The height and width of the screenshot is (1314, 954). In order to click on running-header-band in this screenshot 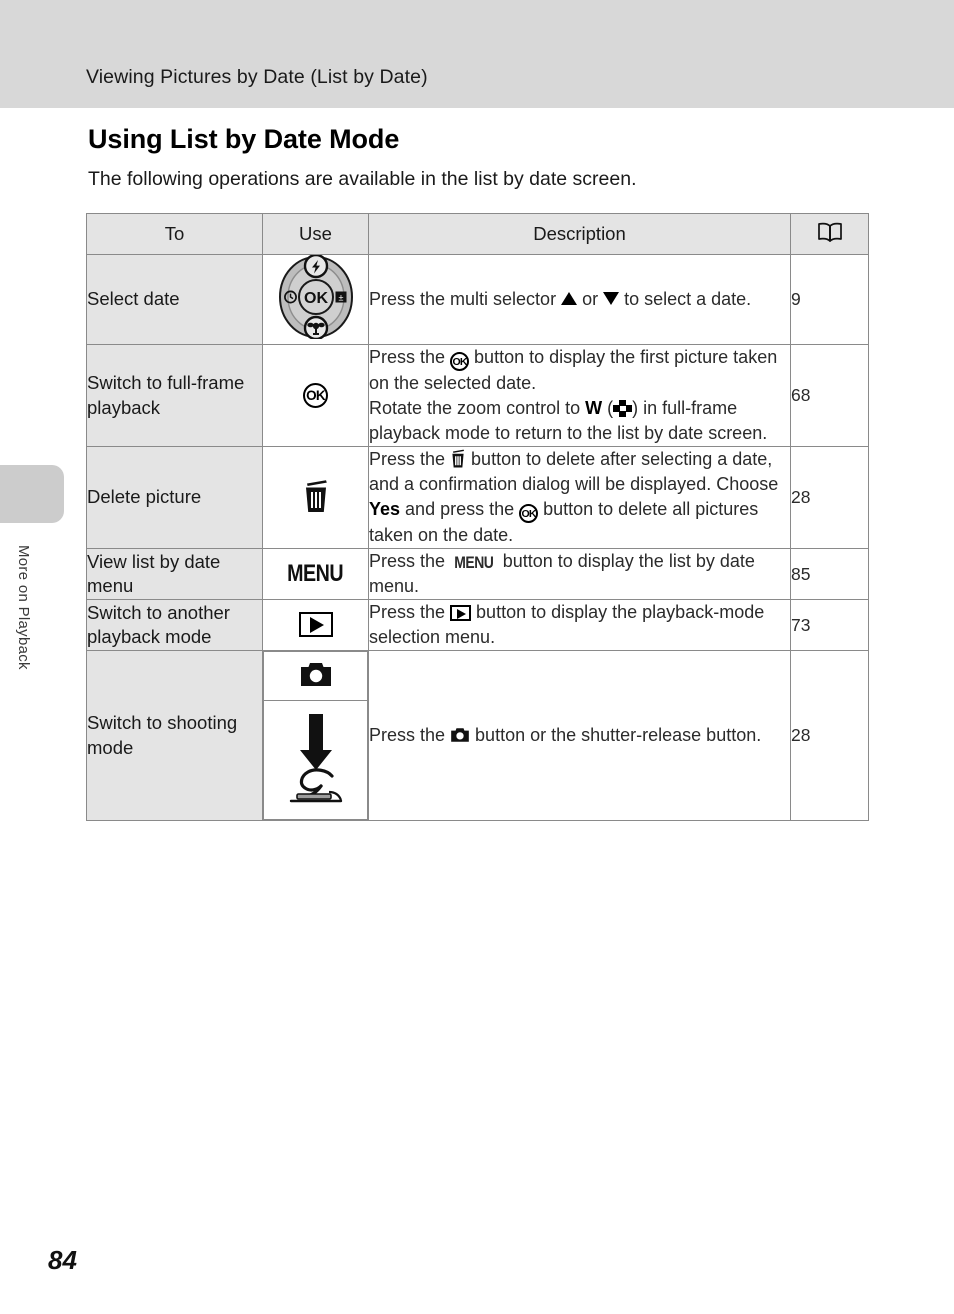, I will do `click(477, 54)`.